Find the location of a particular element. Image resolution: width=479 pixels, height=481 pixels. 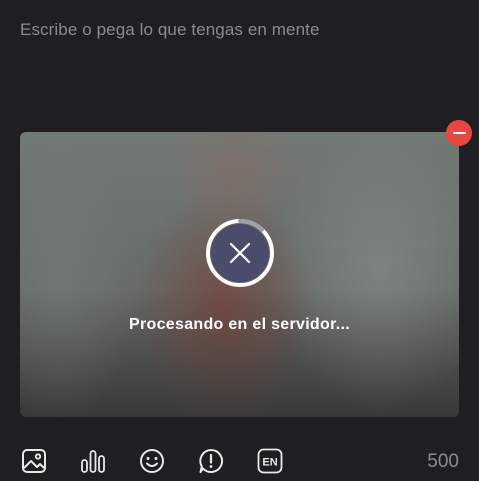

close-icon is located at coordinates (240, 253).